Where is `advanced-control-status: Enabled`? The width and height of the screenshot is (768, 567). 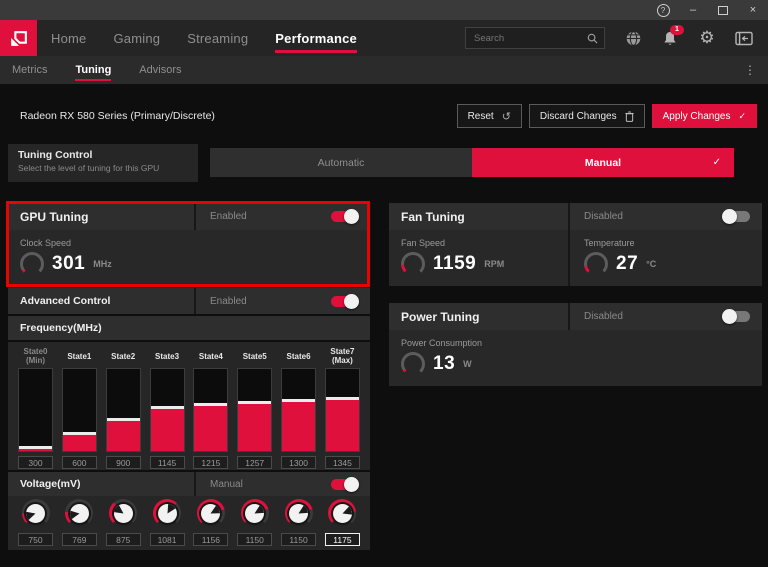 advanced-control-status: Enabled is located at coordinates (228, 301).